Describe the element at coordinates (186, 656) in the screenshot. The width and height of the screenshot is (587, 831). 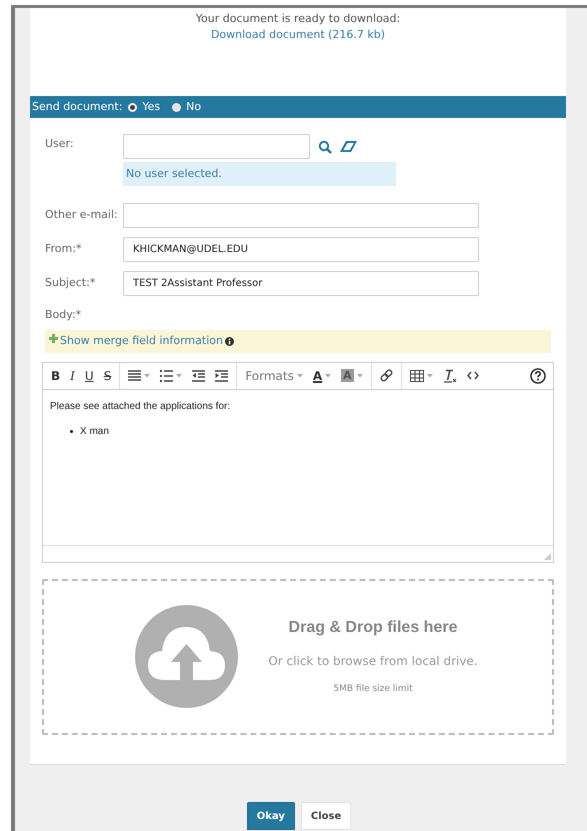
I see `cloud-upload-icon` at that location.